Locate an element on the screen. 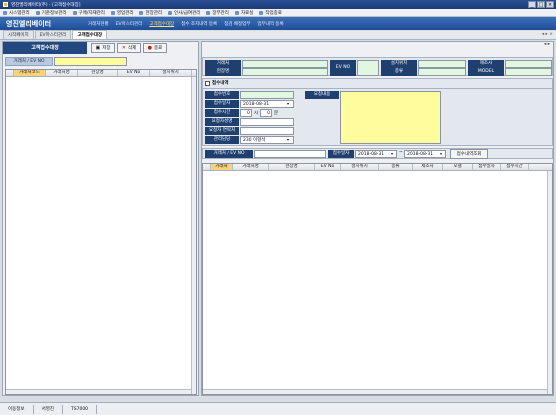 The image size is (556, 415). search-input is located at coordinates (90, 61).